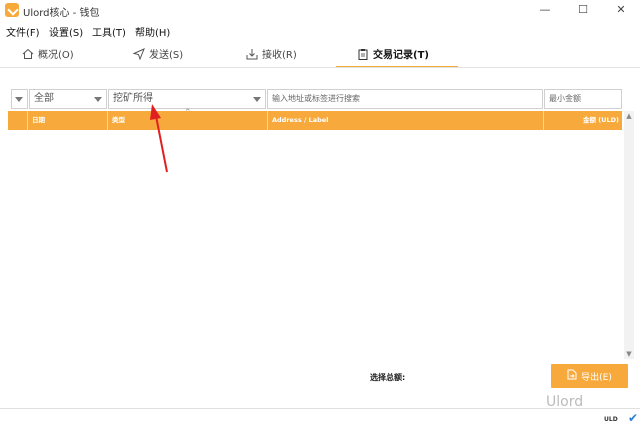  I want to click on tab-transactions: 交易记录(T), so click(393, 53).